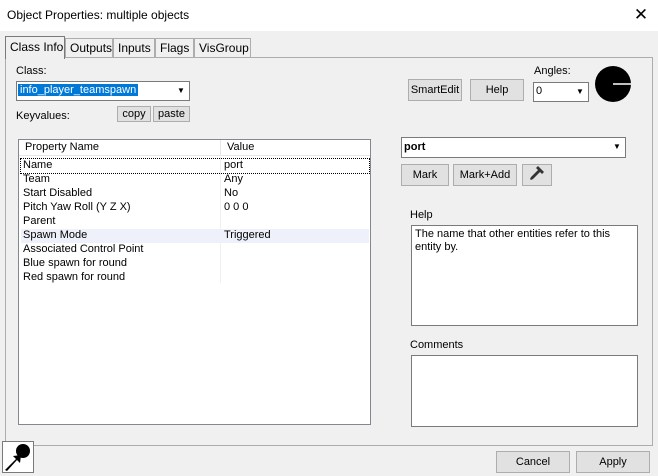 This screenshot has height=476, width=658. I want to click on mark-button: Mark, so click(425, 175).